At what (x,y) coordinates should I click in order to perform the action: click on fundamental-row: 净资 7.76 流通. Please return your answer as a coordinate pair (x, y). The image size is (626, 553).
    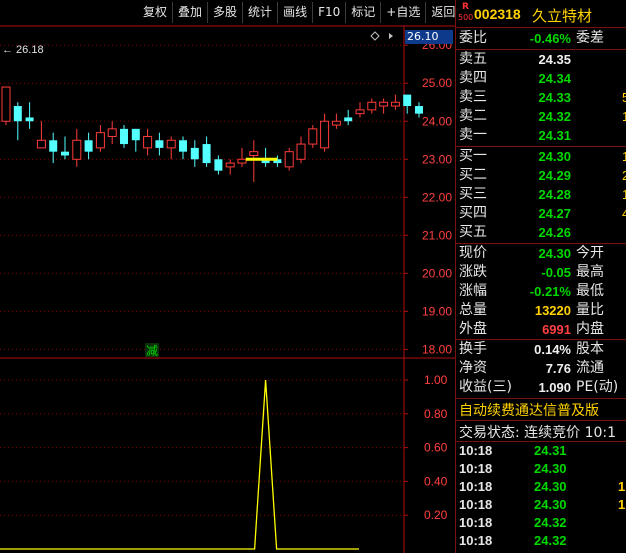
    Looking at the image, I should click on (531, 368).